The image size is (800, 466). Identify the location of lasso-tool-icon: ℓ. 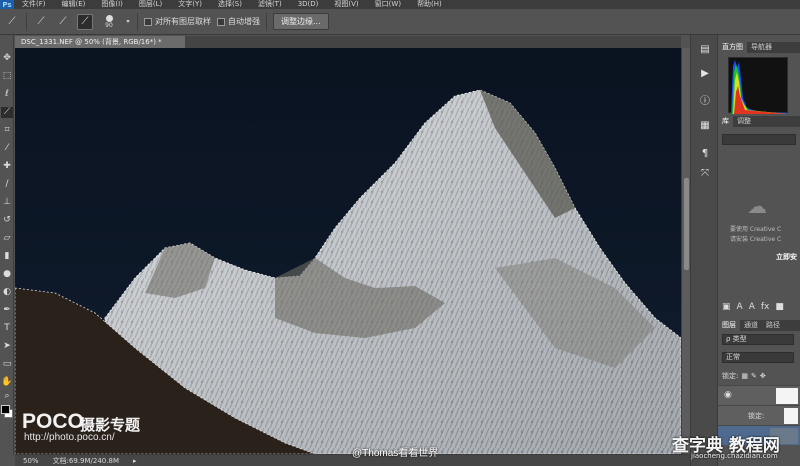
(7, 94).